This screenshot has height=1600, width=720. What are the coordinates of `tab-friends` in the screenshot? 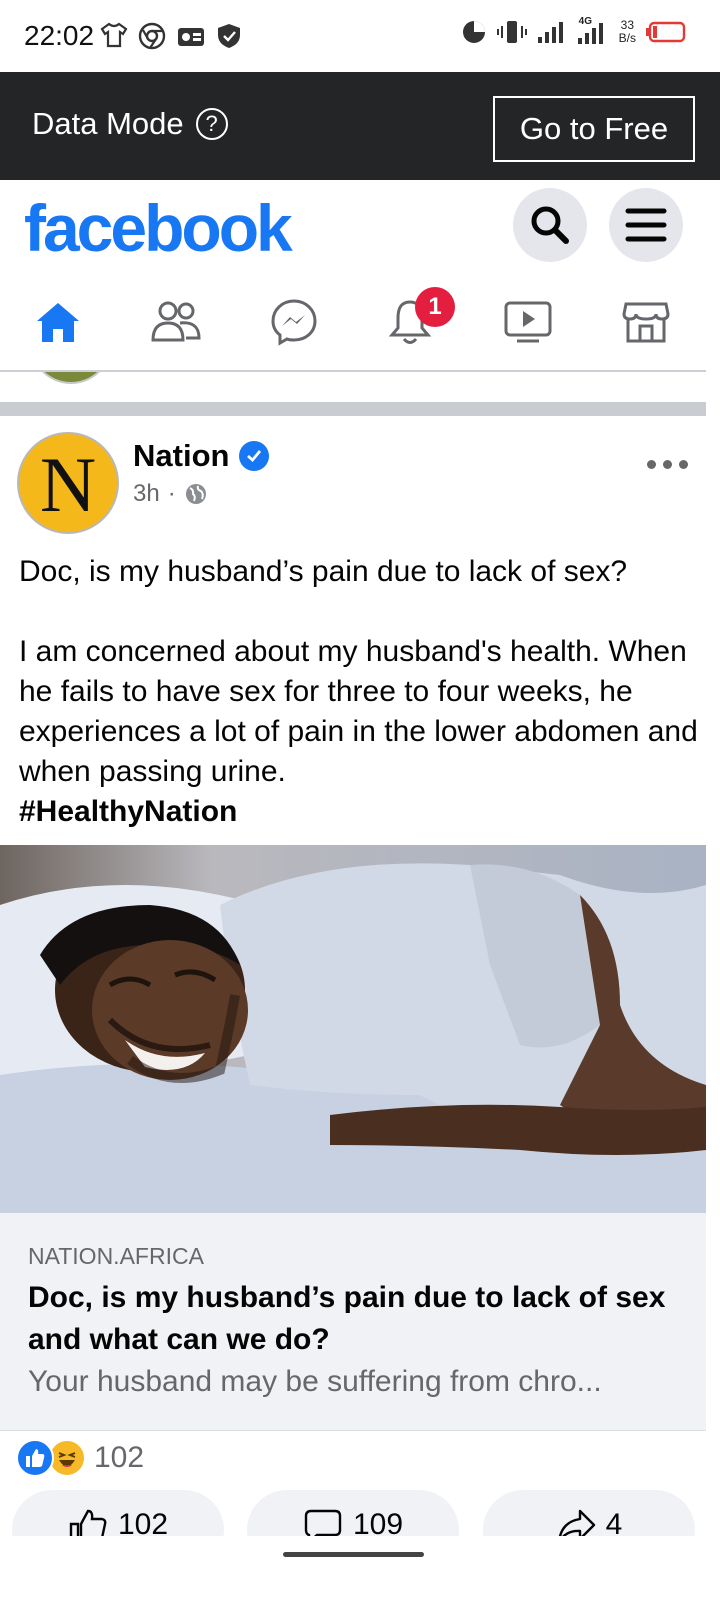 It's located at (176, 322).